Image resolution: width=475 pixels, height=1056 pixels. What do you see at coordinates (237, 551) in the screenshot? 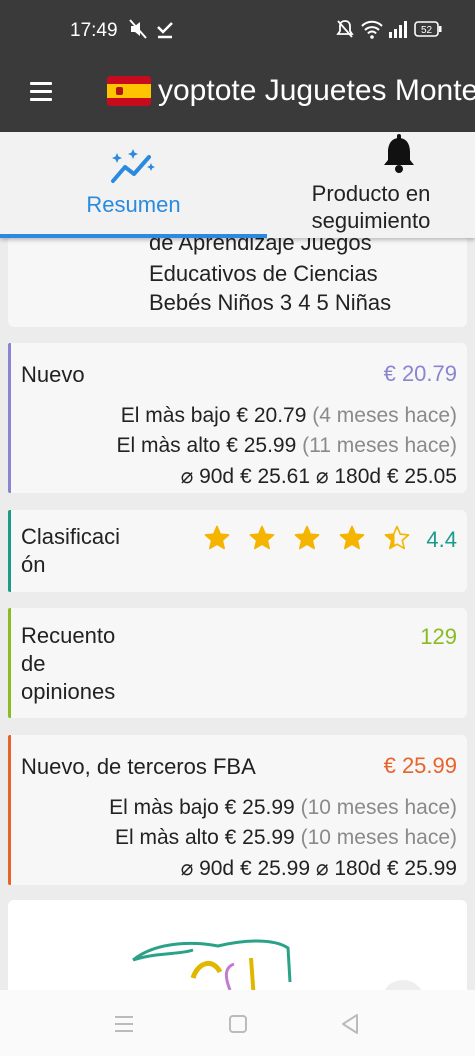
I see `rating-card: Clasificaci ón 4.4` at bounding box center [237, 551].